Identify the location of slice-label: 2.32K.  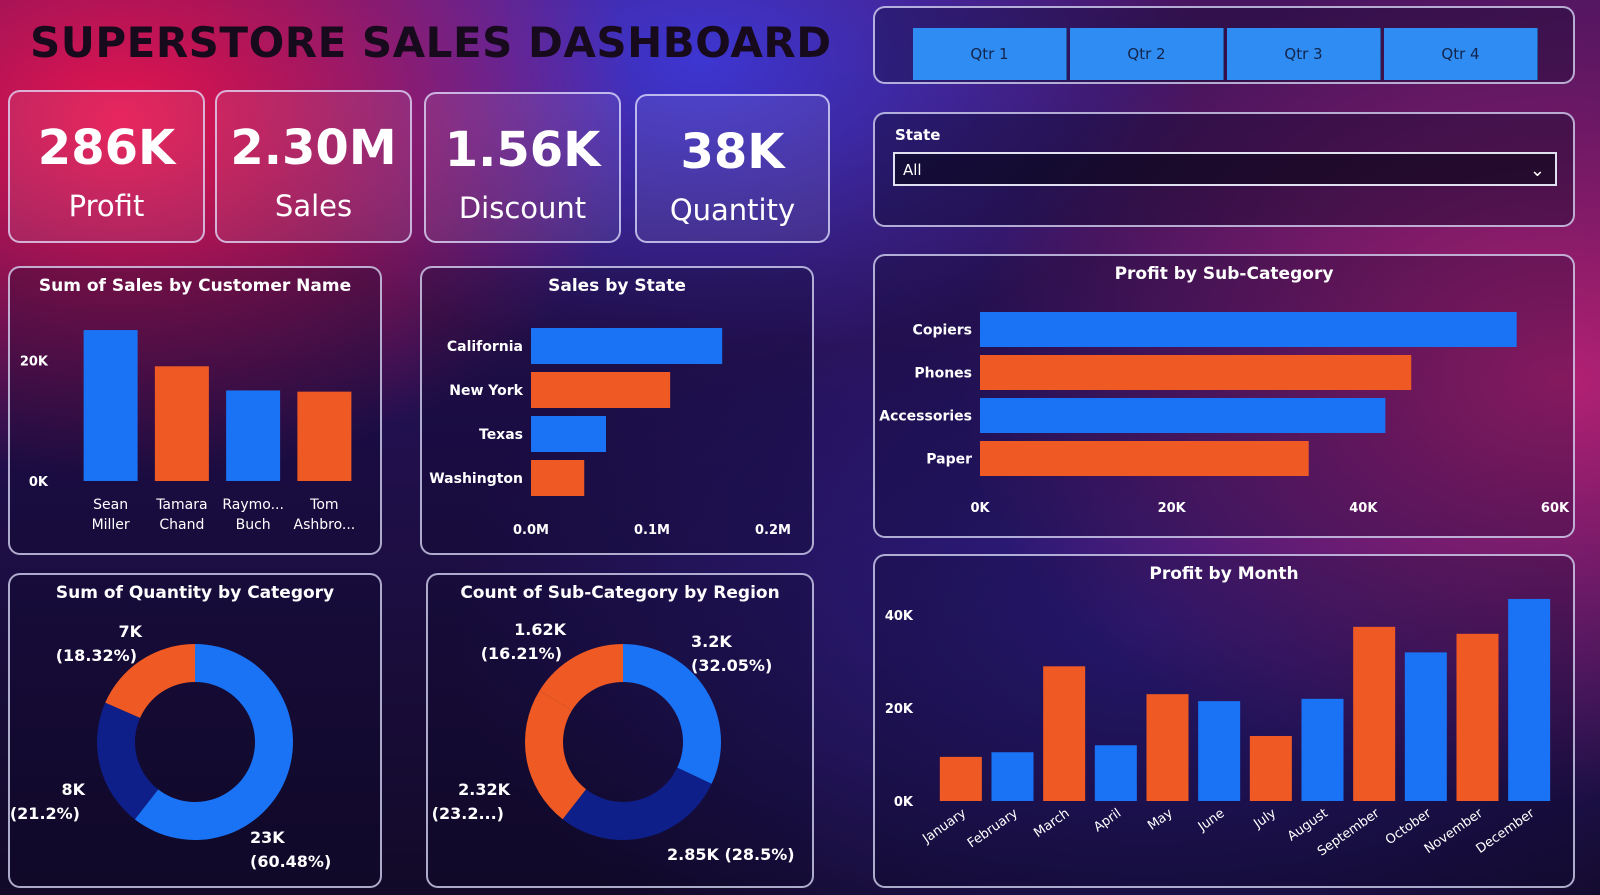
(484, 789).